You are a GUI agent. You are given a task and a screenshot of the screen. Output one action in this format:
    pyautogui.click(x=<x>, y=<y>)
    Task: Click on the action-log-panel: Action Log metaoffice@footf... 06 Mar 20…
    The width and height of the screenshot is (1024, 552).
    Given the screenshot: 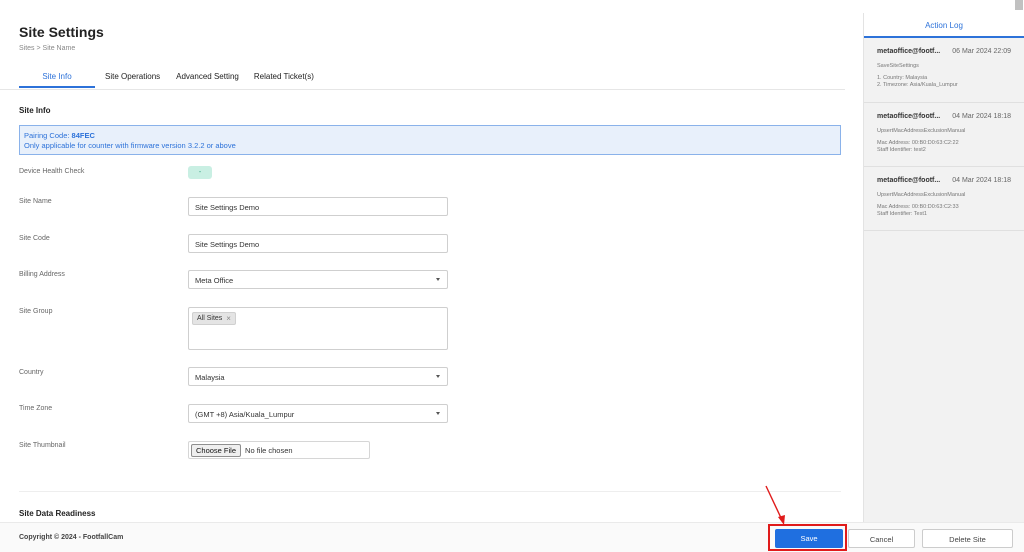 What is the action you would take?
    pyautogui.click(x=943, y=267)
    